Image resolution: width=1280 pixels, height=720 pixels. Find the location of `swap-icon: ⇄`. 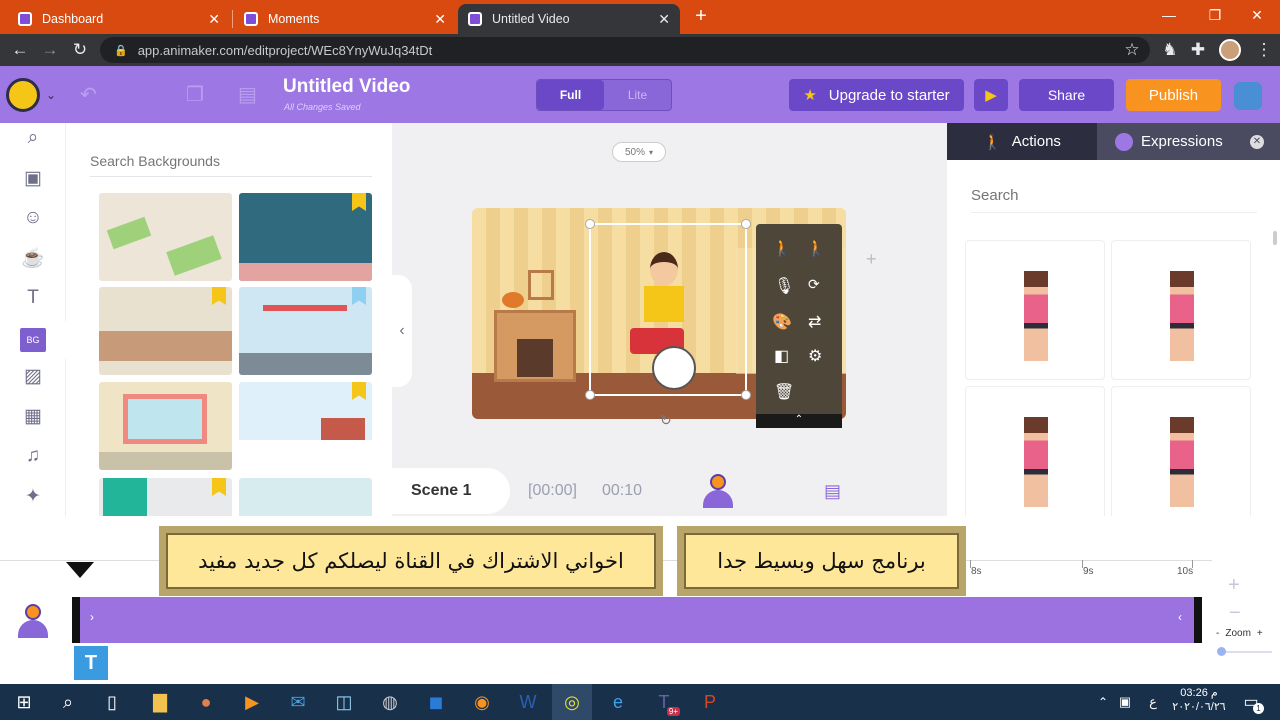

swap-icon: ⇄ is located at coordinates (814, 322).